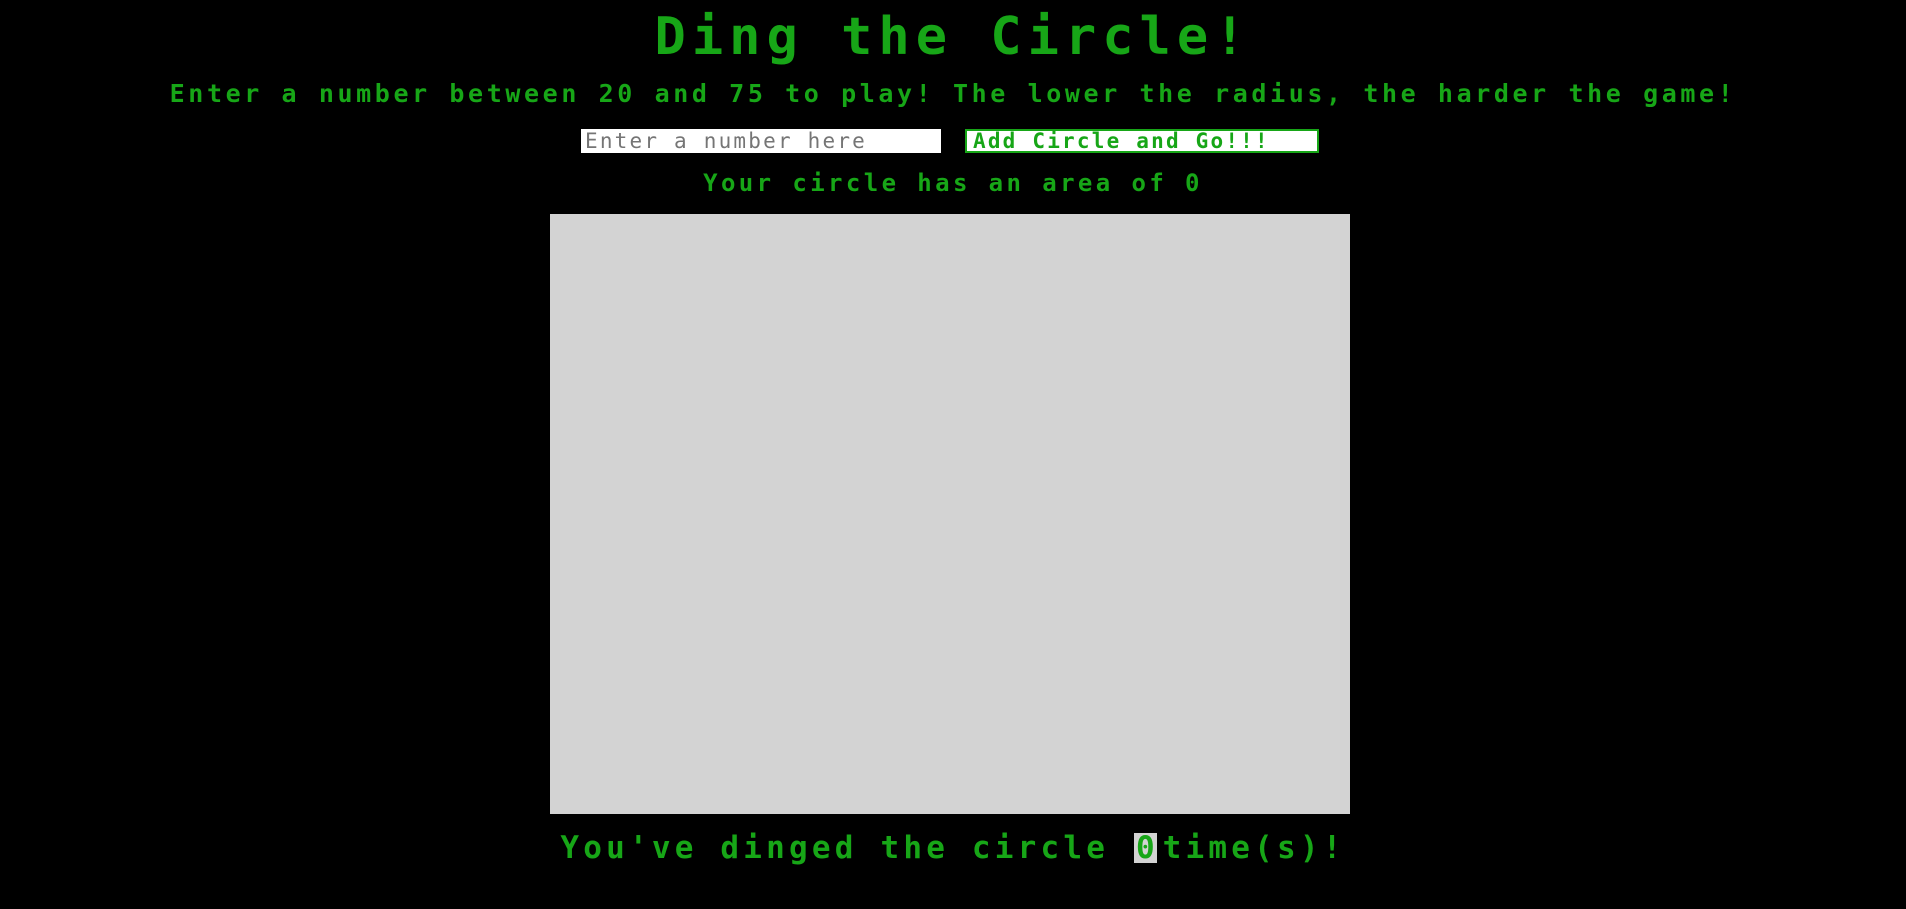  I want to click on ding-counter-prefix: You've dinged the circle, so click(835, 848).